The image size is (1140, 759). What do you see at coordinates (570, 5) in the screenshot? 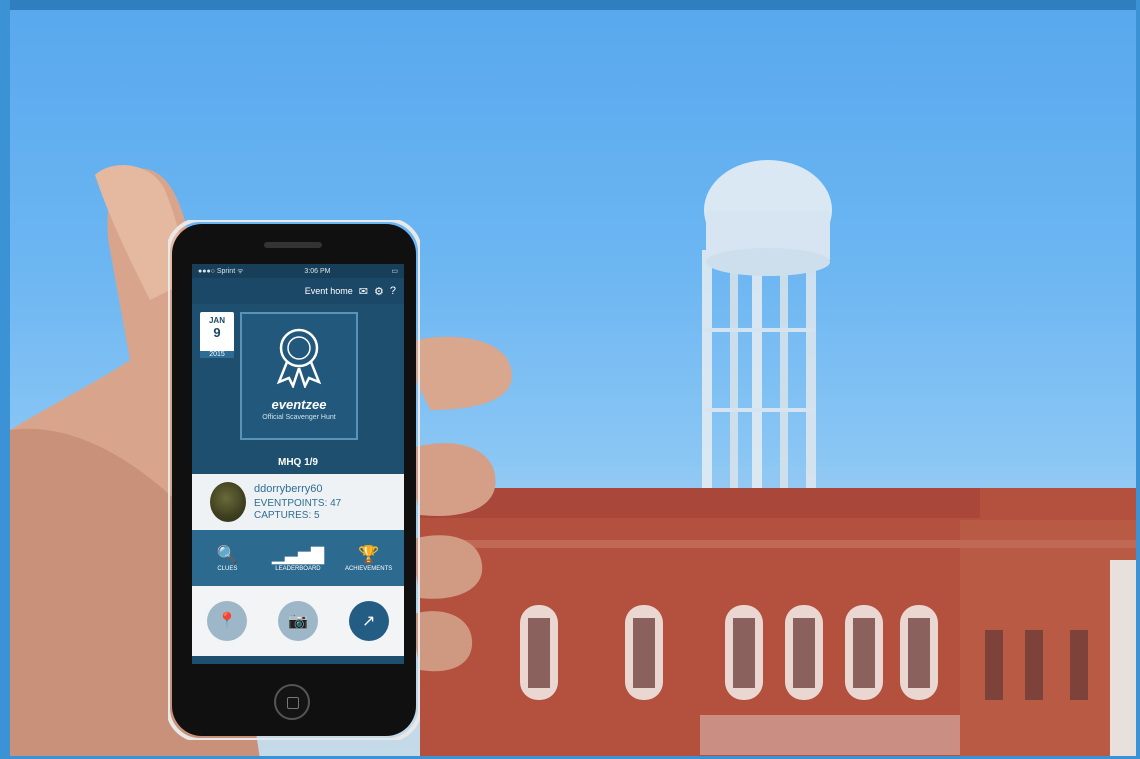
I see `frame-border-top` at bounding box center [570, 5].